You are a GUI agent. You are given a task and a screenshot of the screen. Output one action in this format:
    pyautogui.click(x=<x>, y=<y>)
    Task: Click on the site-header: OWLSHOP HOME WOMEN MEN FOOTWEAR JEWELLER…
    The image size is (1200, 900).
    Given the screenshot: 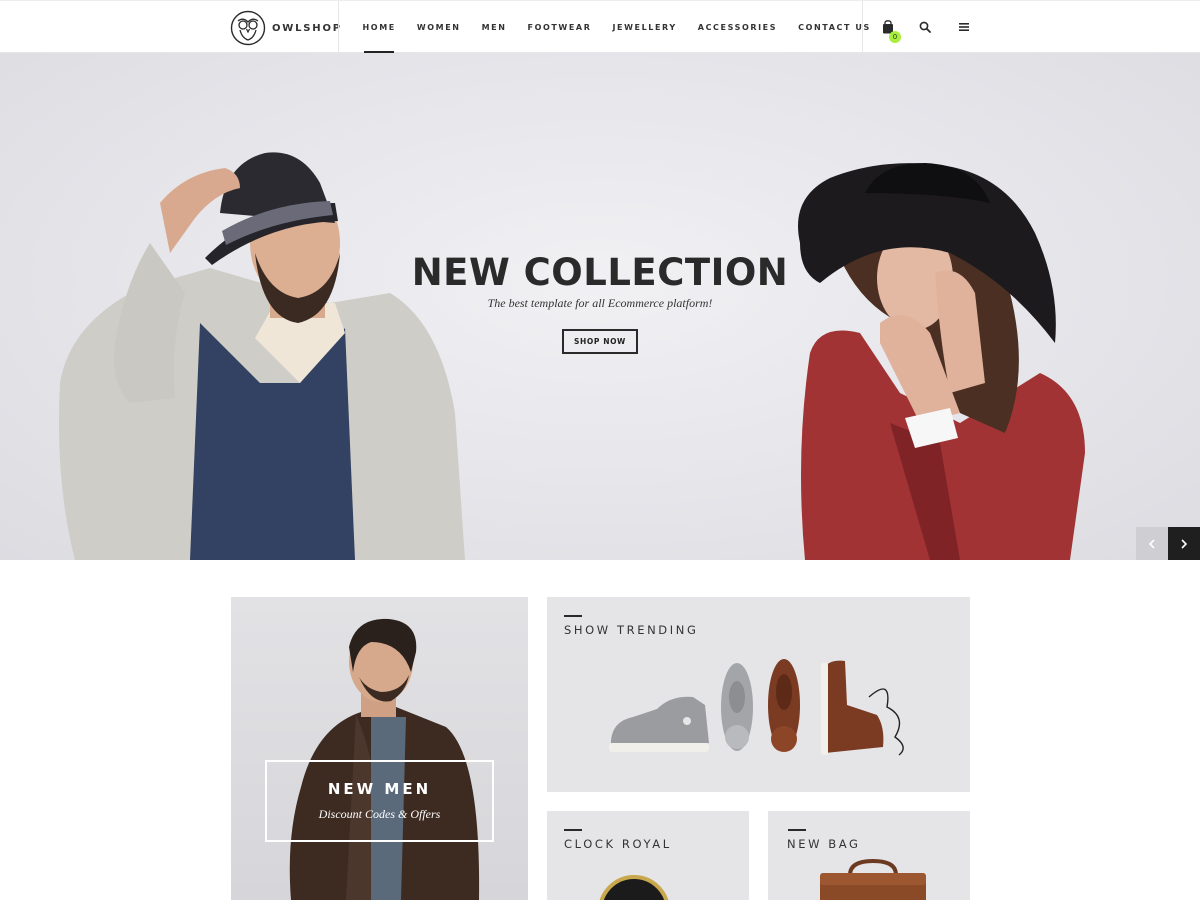 What is the action you would take?
    pyautogui.click(x=600, y=26)
    